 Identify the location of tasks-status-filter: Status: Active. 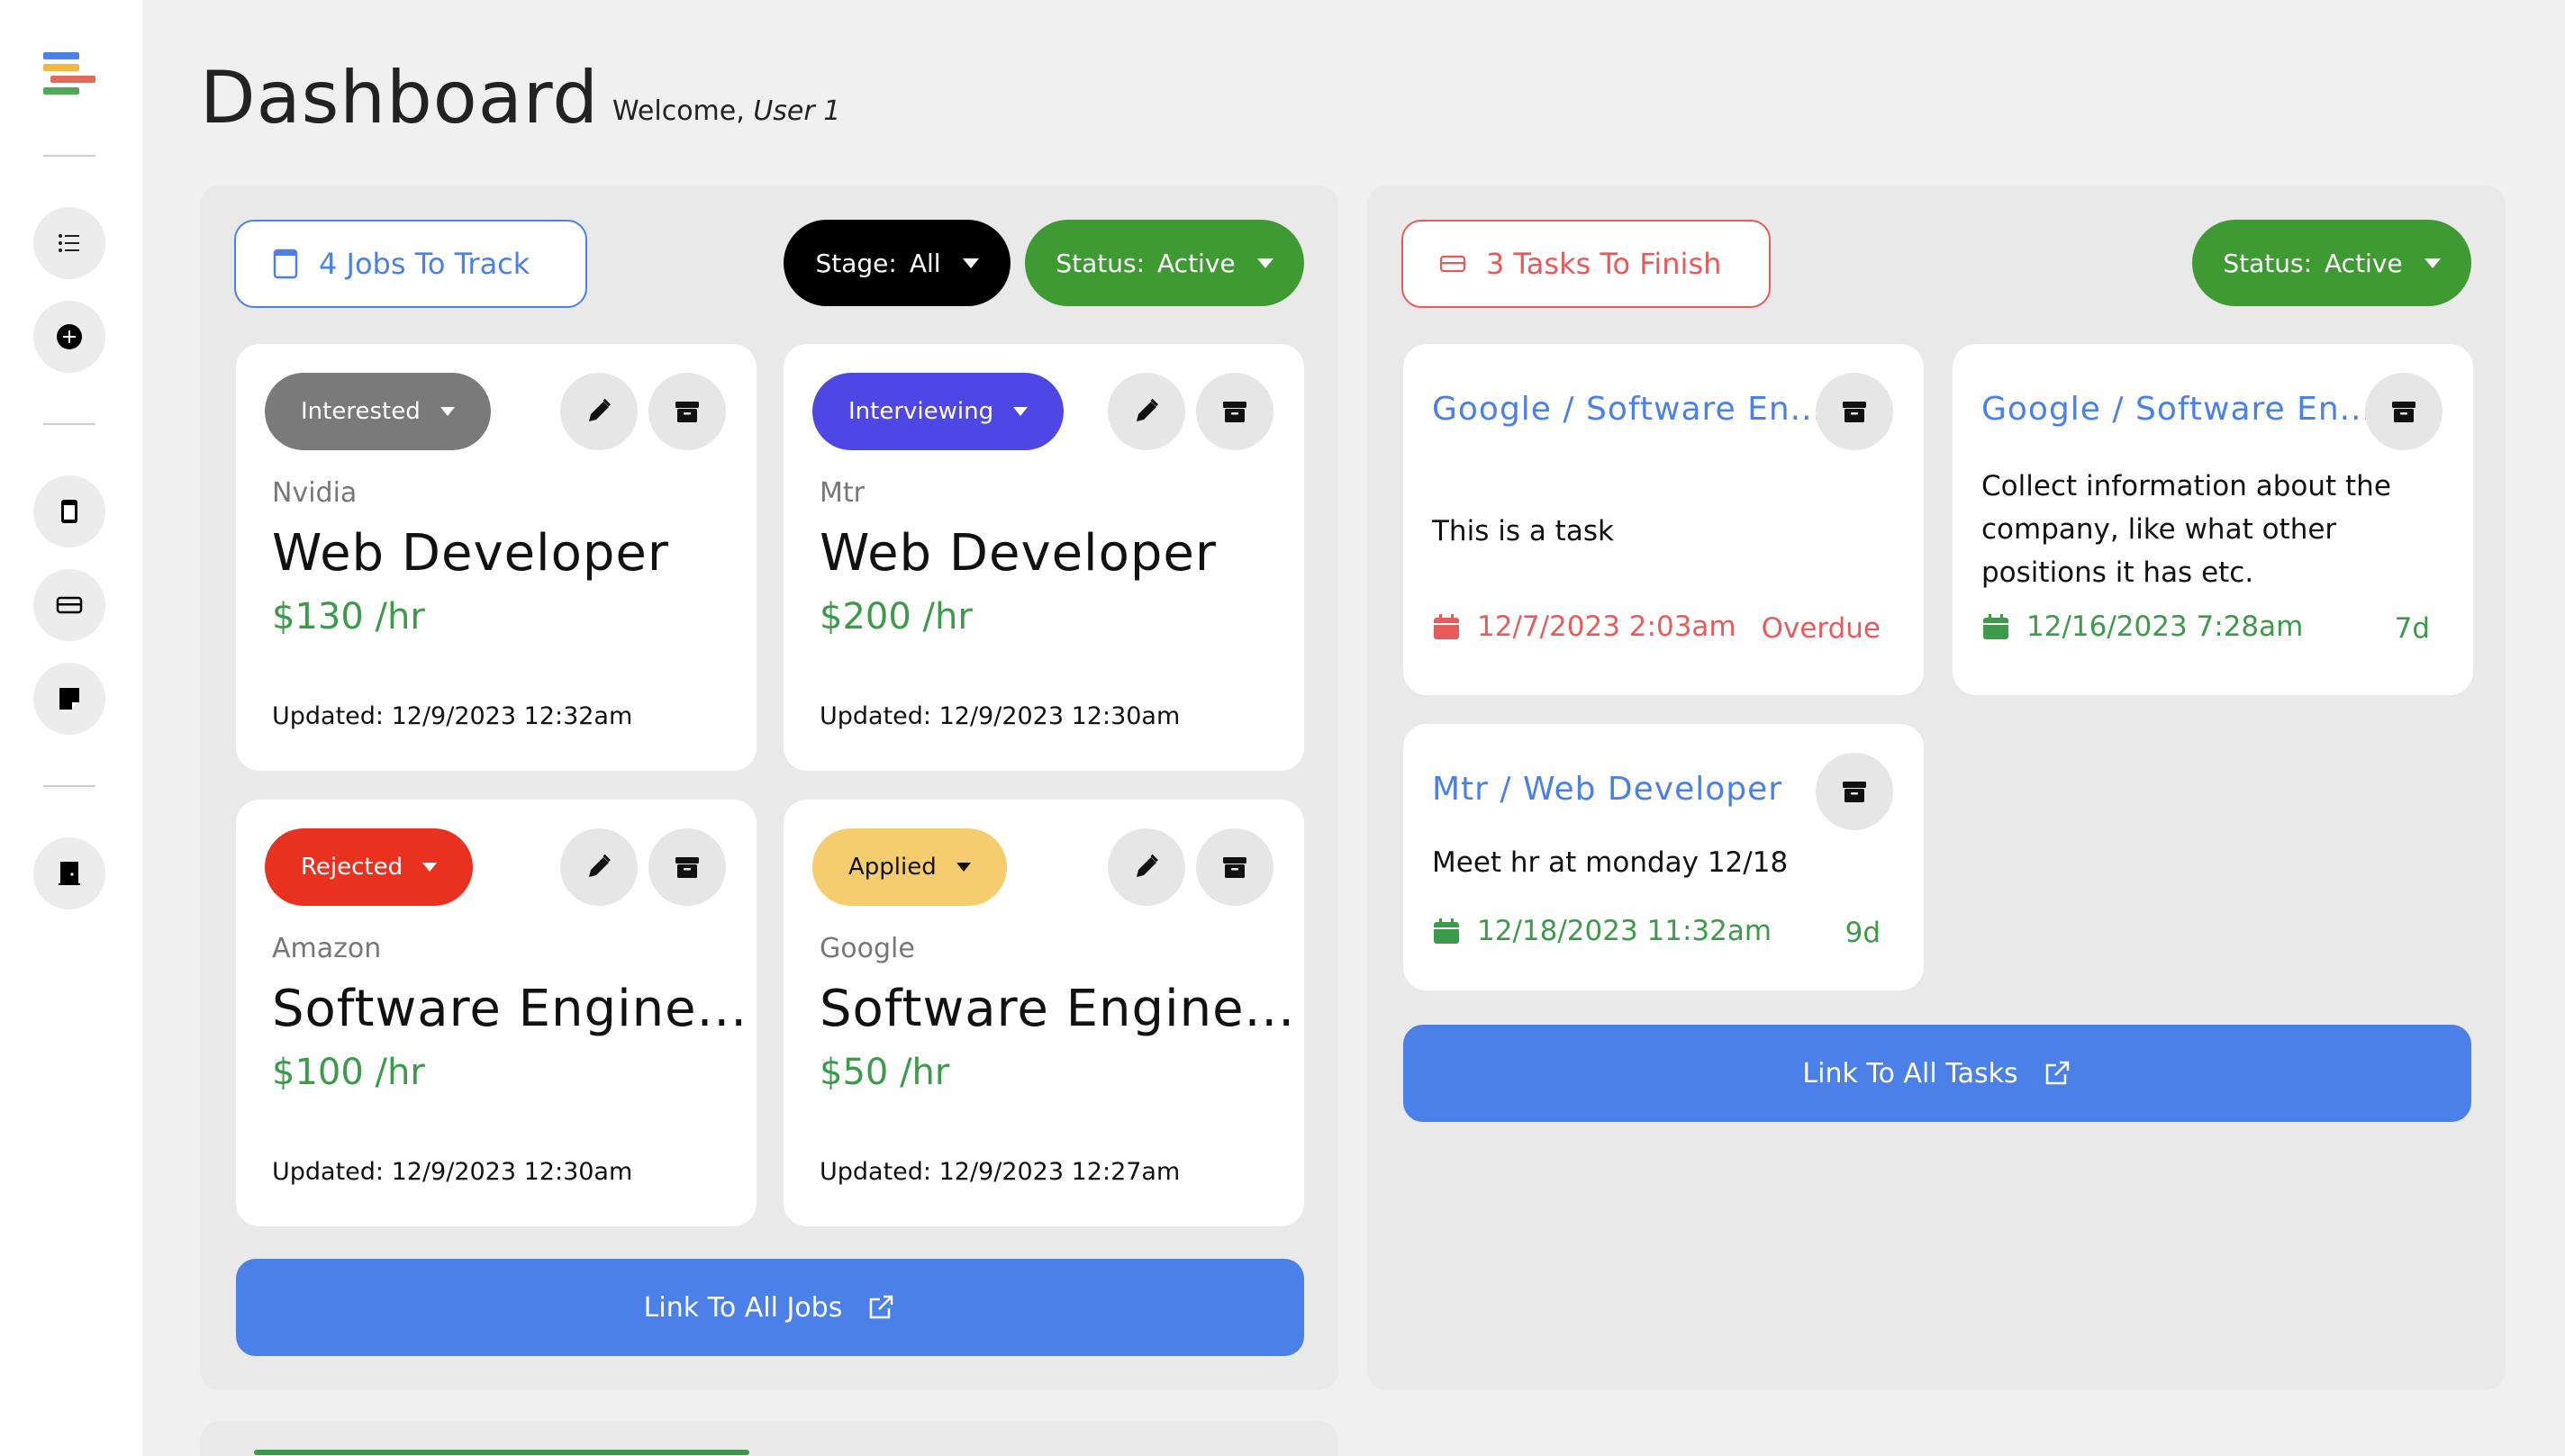
(2331, 263).